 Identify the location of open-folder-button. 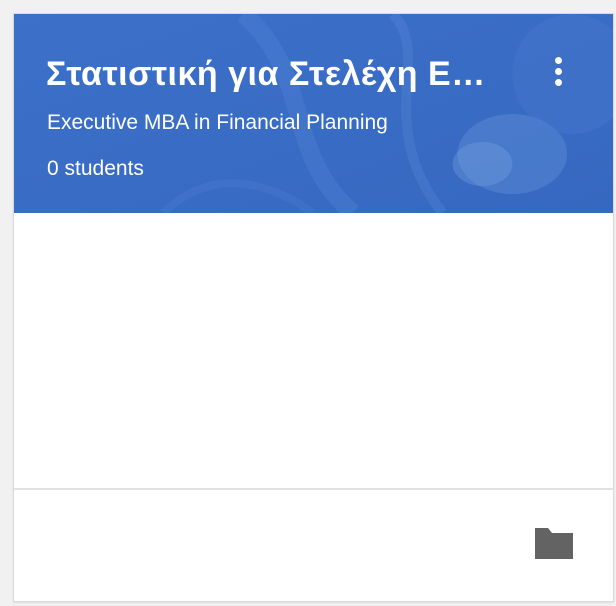
(556, 546).